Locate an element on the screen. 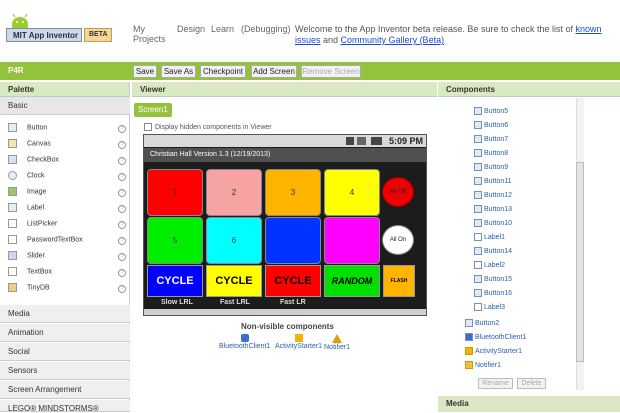 Image resolution: width=620 pixels, height=413 pixels. lightning-icon is located at coordinates (298, 338).